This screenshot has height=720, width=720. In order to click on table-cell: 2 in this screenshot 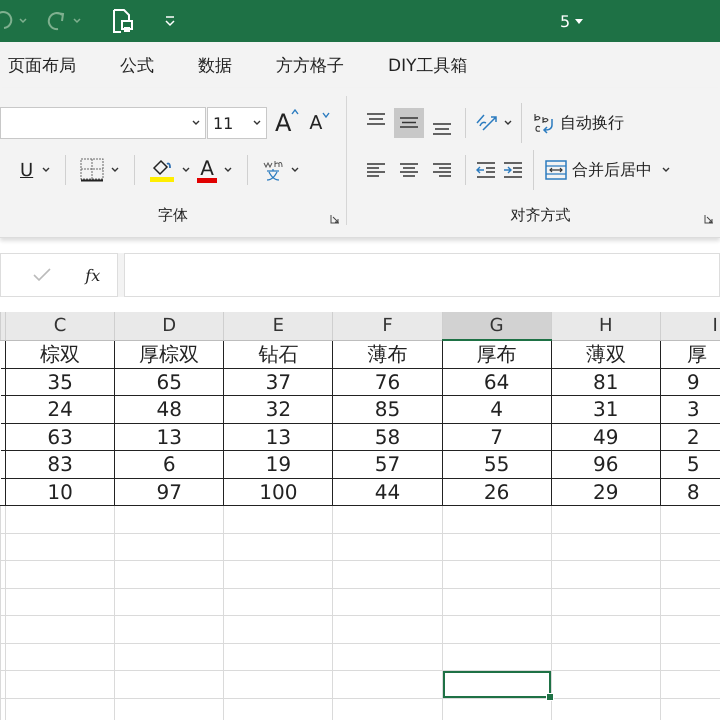, I will do `click(693, 436)`.